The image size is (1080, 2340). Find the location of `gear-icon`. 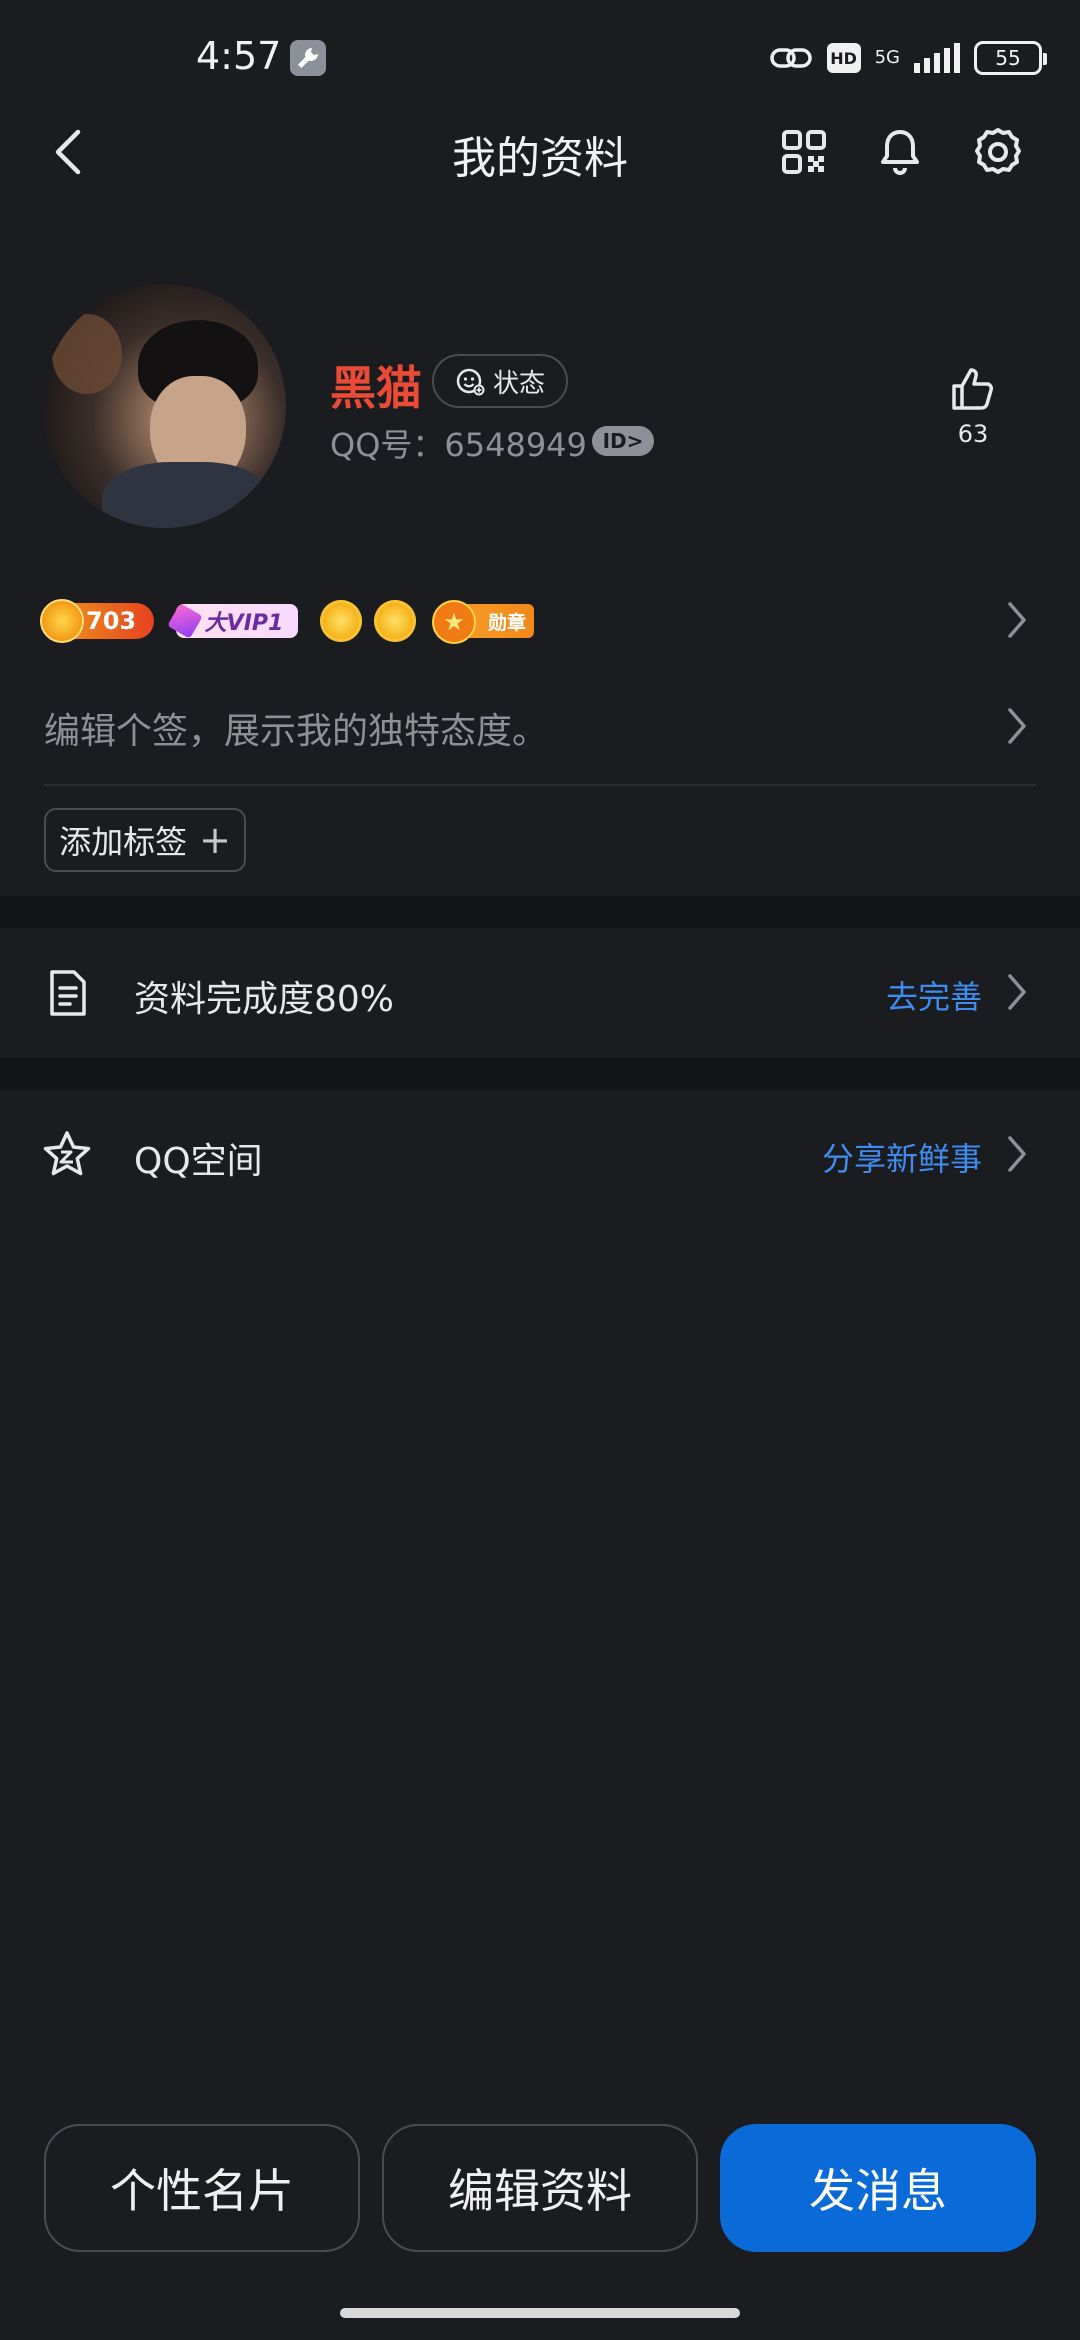

gear-icon is located at coordinates (998, 151).